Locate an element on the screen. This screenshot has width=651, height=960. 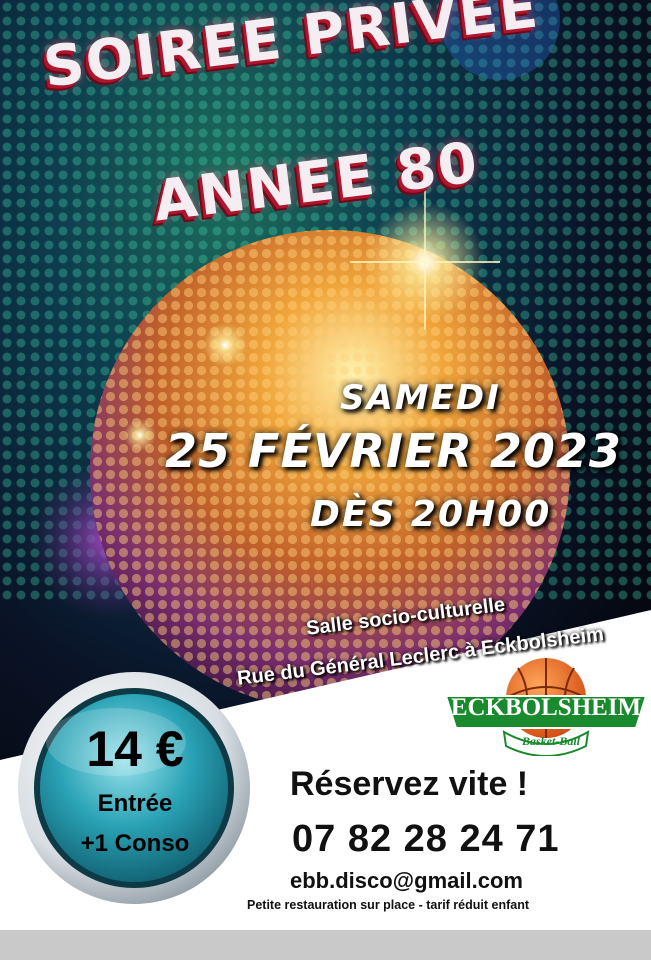
logo-name: ECKBOLSHEIM is located at coordinates (546, 707).